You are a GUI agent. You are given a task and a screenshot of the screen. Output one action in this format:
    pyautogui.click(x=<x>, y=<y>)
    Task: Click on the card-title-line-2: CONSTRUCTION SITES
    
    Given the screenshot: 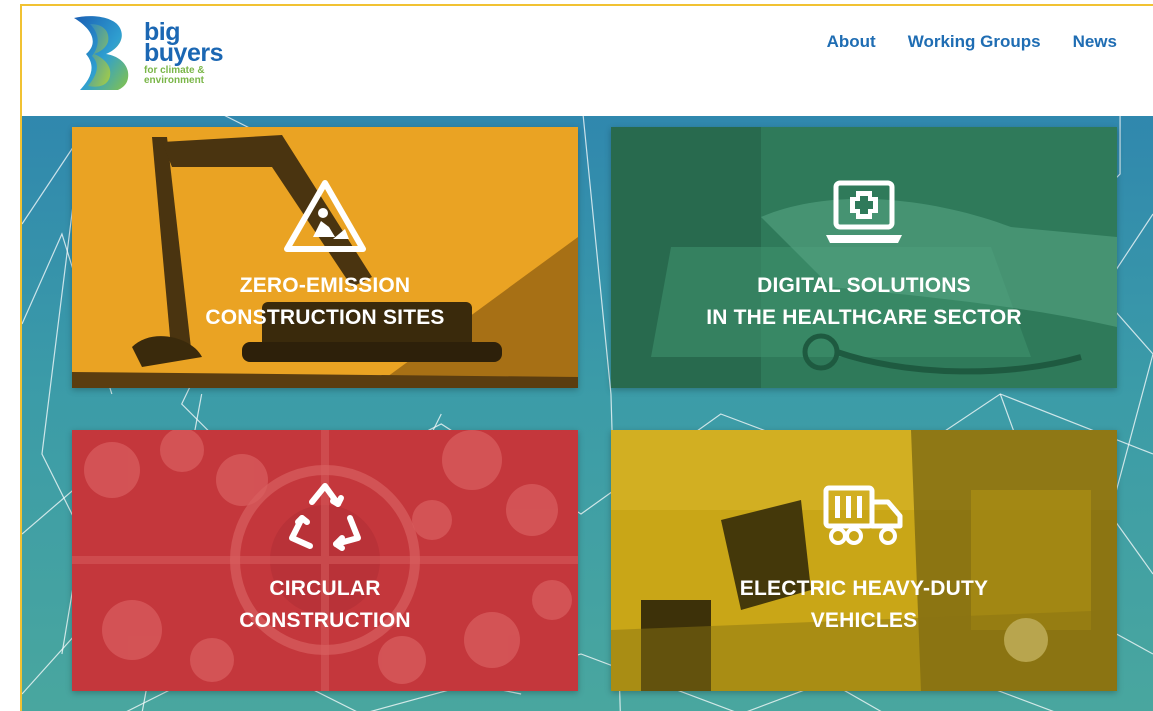 What is the action you would take?
    pyautogui.click(x=325, y=317)
    